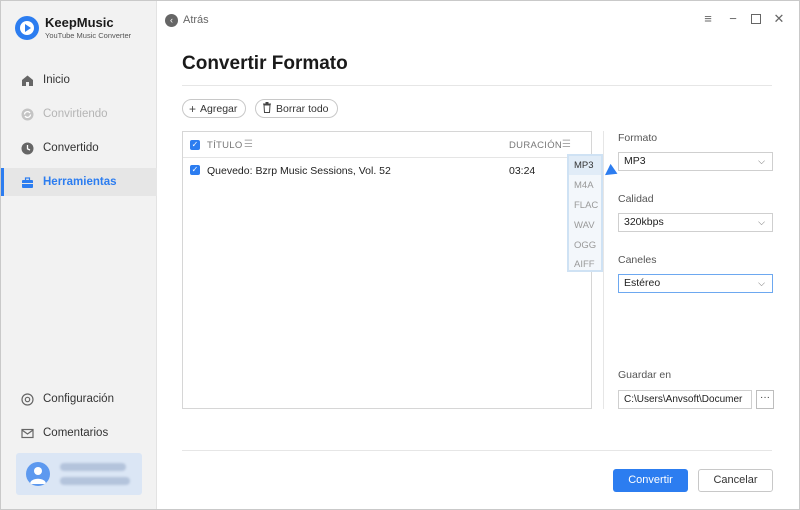 Image resolution: width=800 pixels, height=510 pixels. I want to click on clear-all-label: Borrar todo, so click(302, 108).